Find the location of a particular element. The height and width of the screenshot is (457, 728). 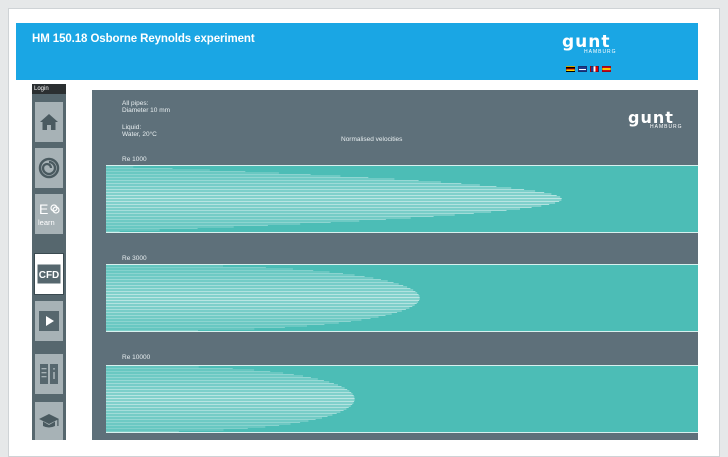

pipe-re3000 is located at coordinates (402, 298).